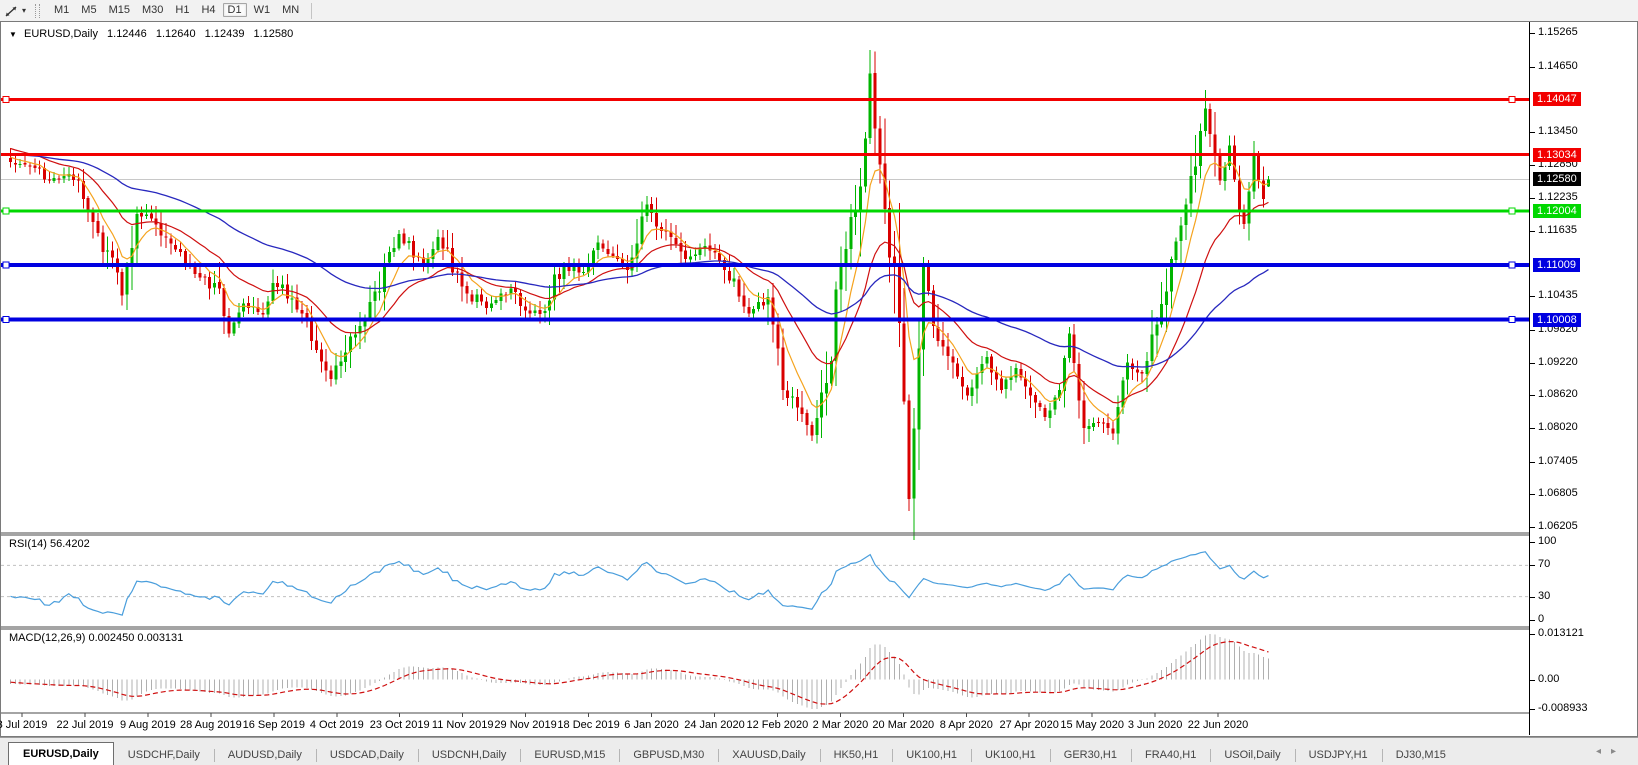  Describe the element at coordinates (1558, 493) in the screenshot. I see `price-tick-label: 1.06805` at that location.